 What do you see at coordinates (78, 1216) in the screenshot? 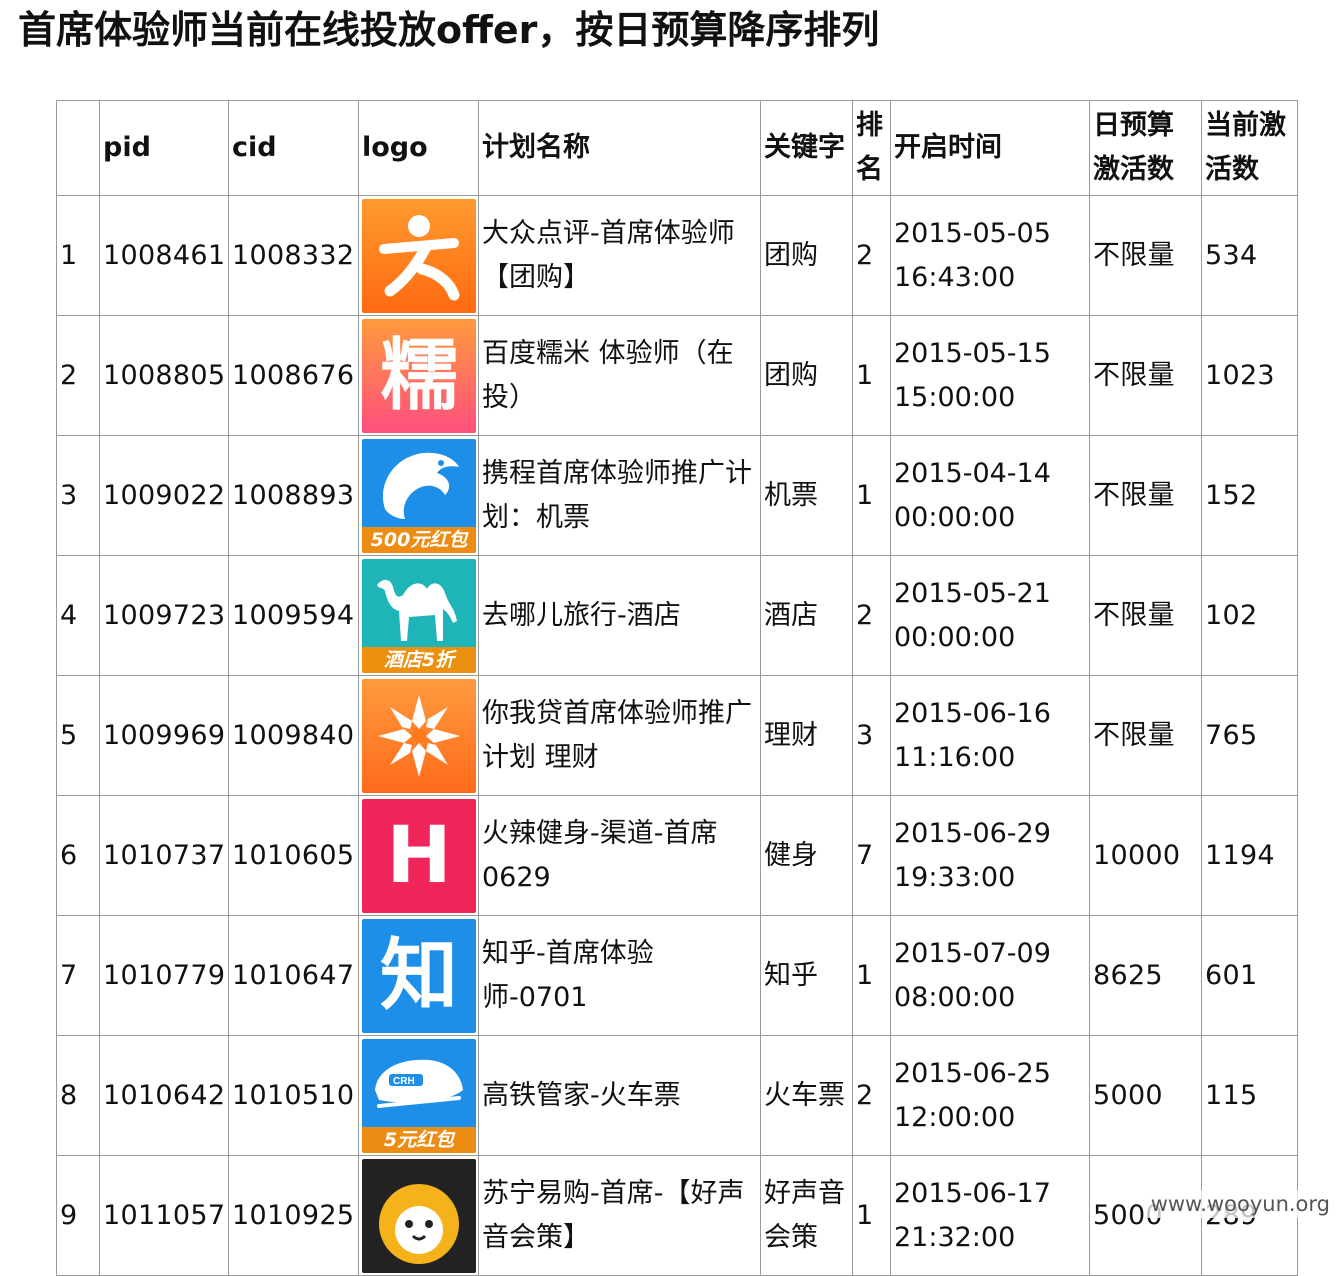
I see `row-index-cell: 9` at bounding box center [78, 1216].